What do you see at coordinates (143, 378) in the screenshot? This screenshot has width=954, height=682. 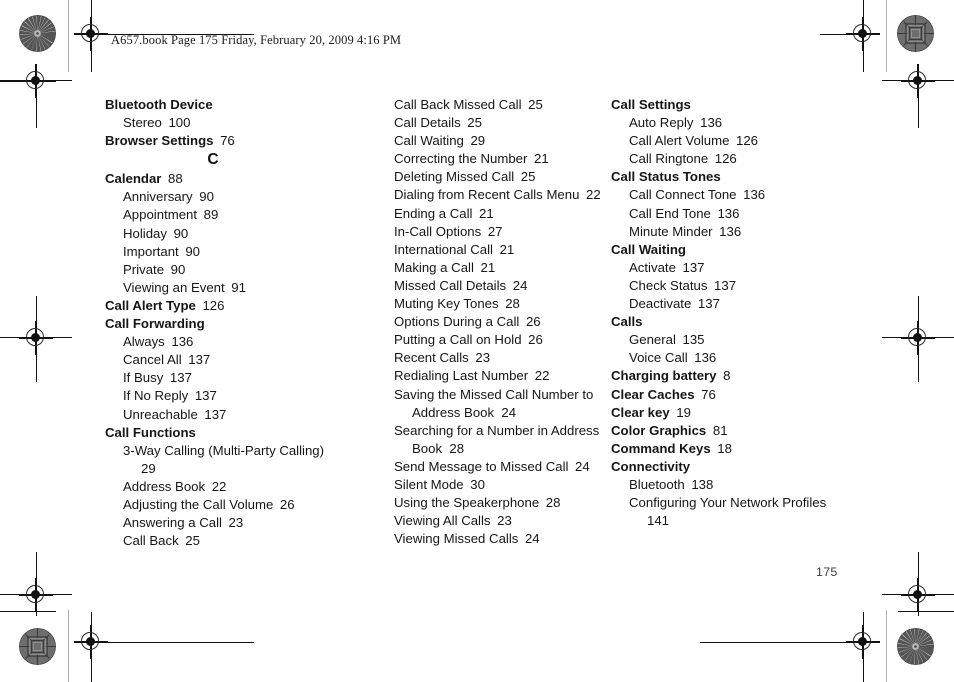 I see `index-entry-label: If Busy` at bounding box center [143, 378].